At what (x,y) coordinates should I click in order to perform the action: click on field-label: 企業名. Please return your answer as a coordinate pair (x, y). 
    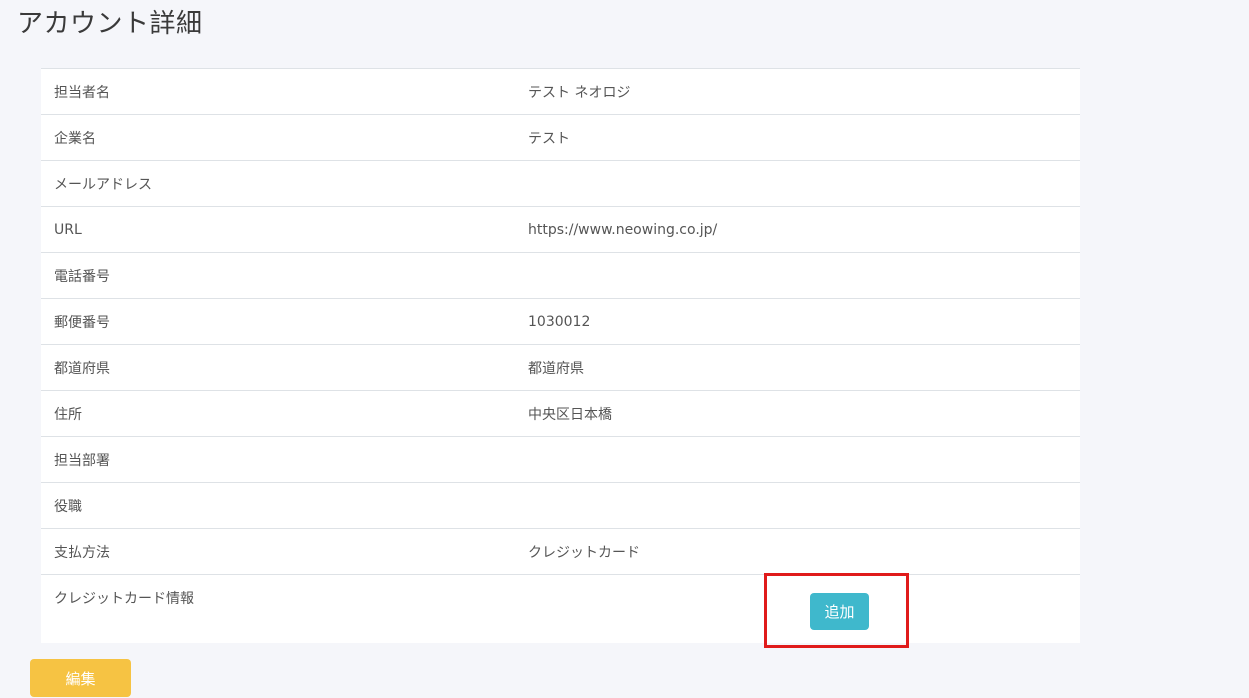
    Looking at the image, I should click on (278, 137).